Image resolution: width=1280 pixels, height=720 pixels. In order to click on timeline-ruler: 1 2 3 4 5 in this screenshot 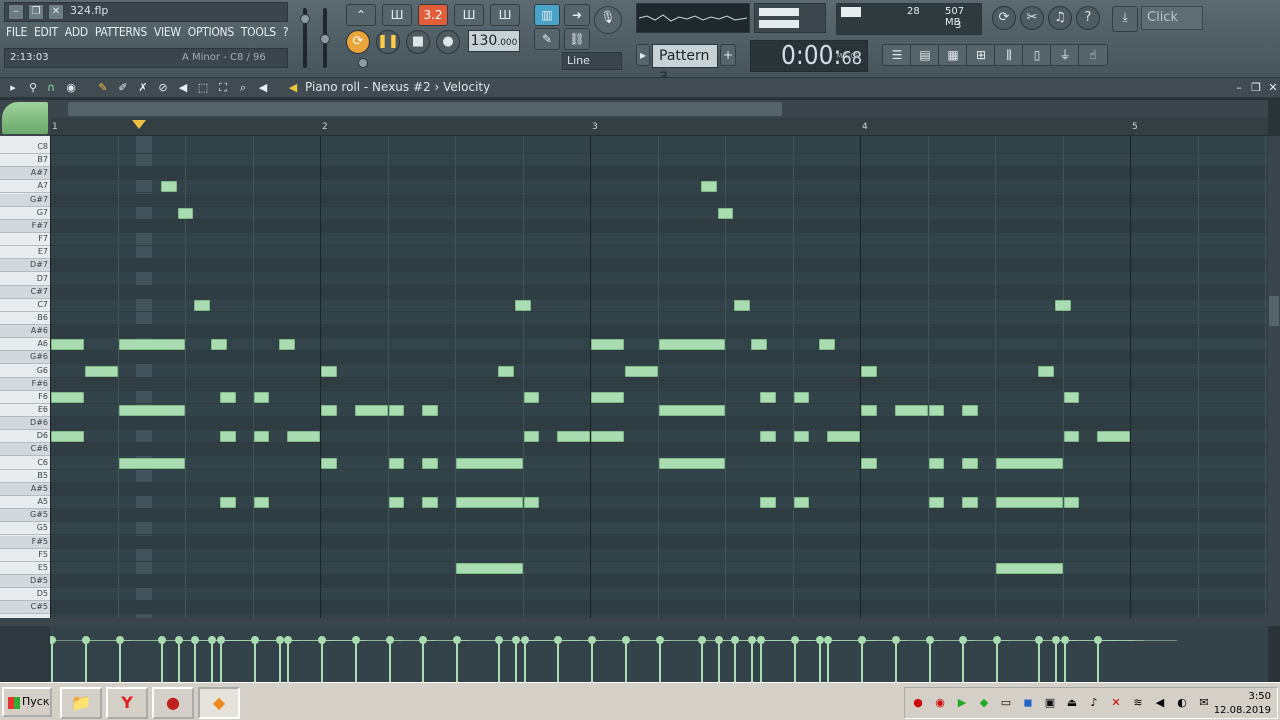, I will do `click(659, 127)`.